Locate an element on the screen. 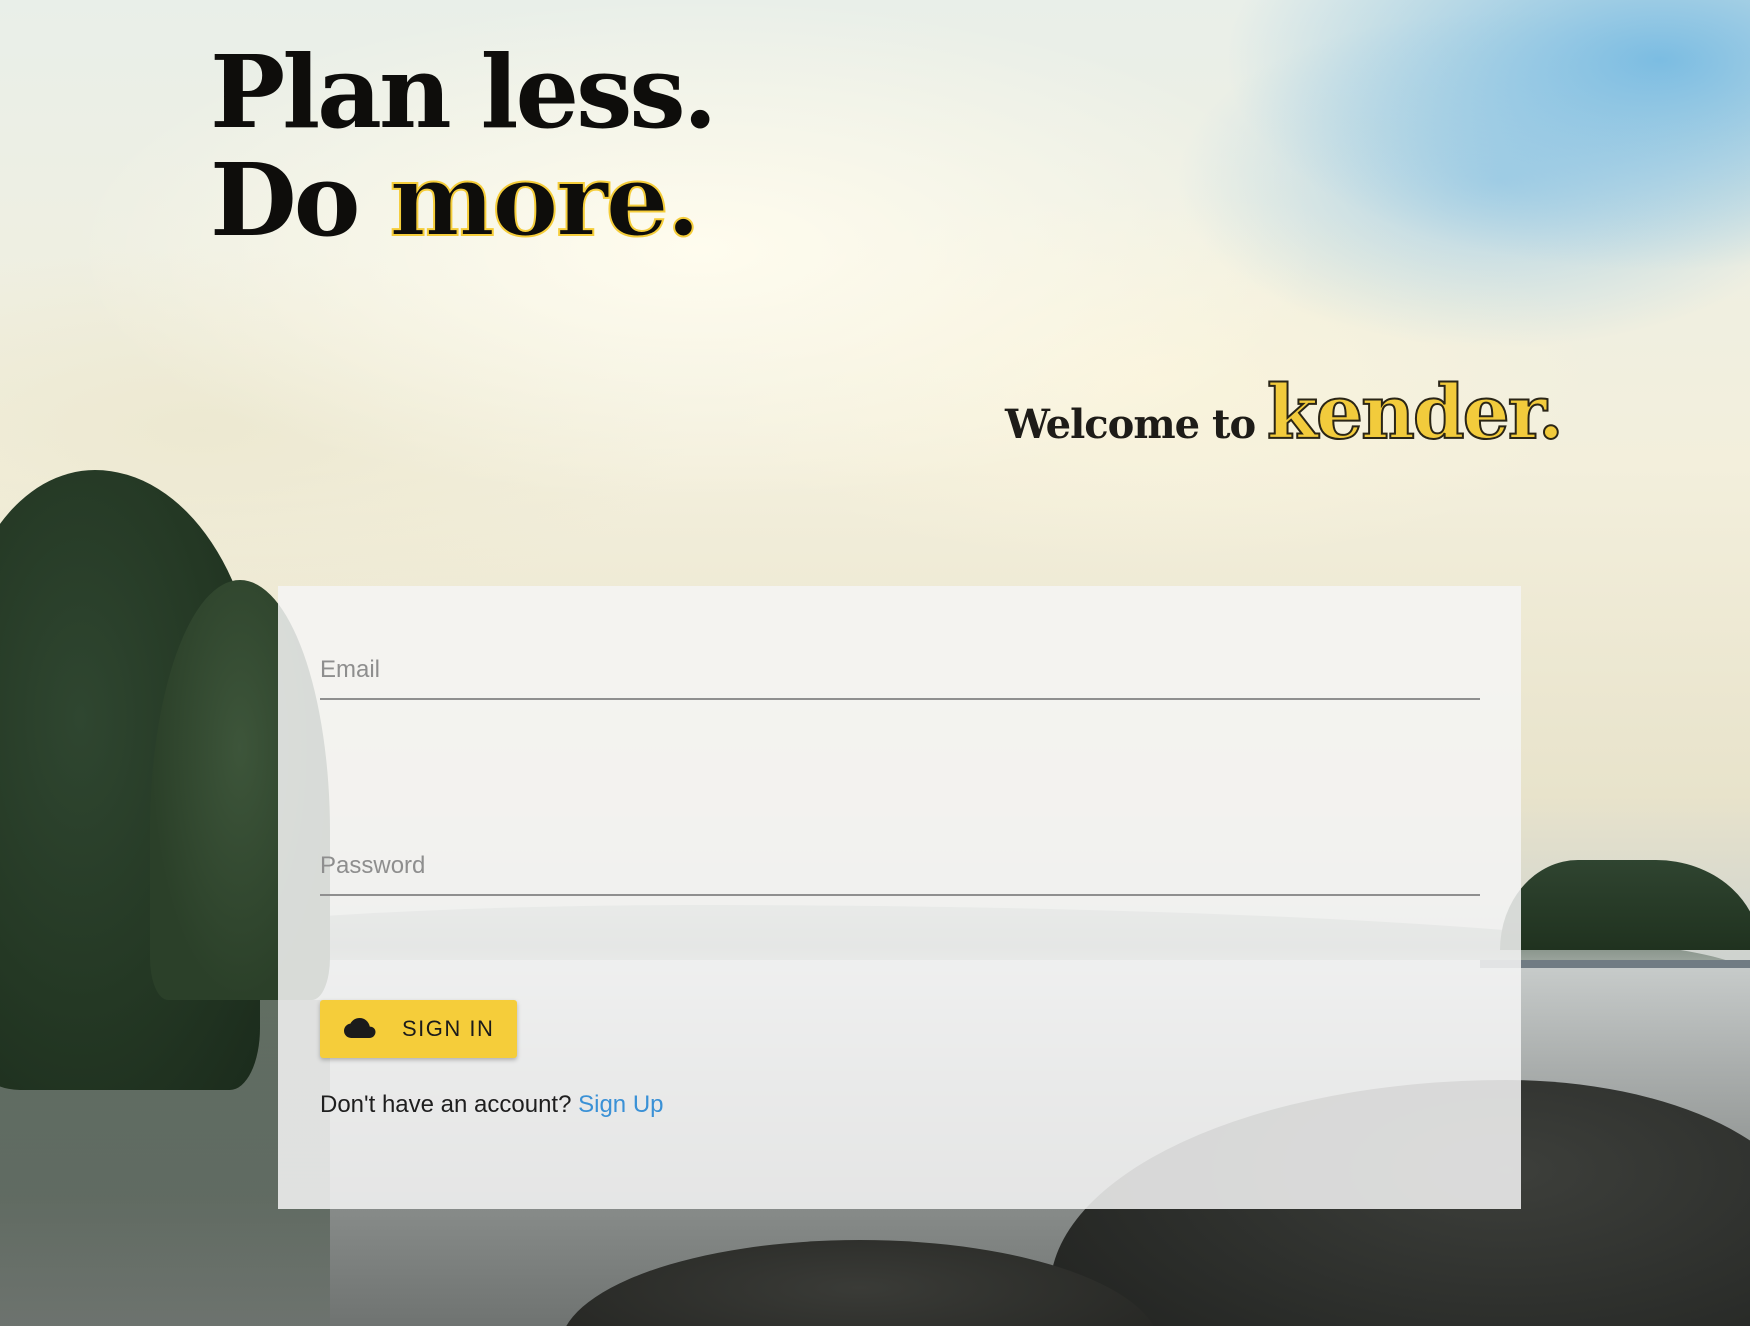 This screenshot has width=1750, height=1326. hero-accent-word: more. is located at coordinates (545, 200).